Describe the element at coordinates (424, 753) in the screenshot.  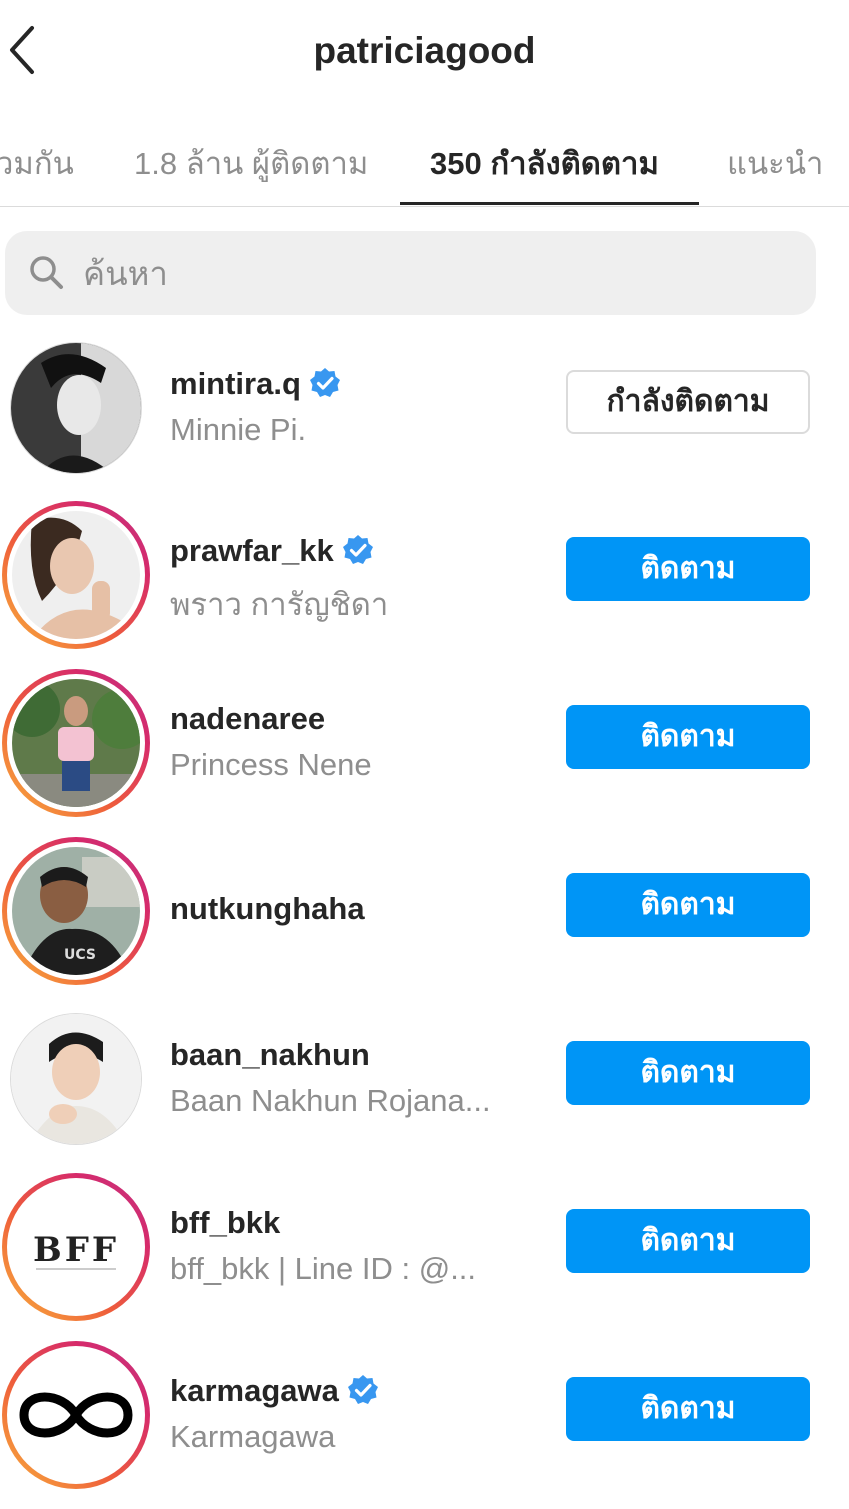
I see `list-item: nadenaree Princess Nene ติดตาม` at that location.